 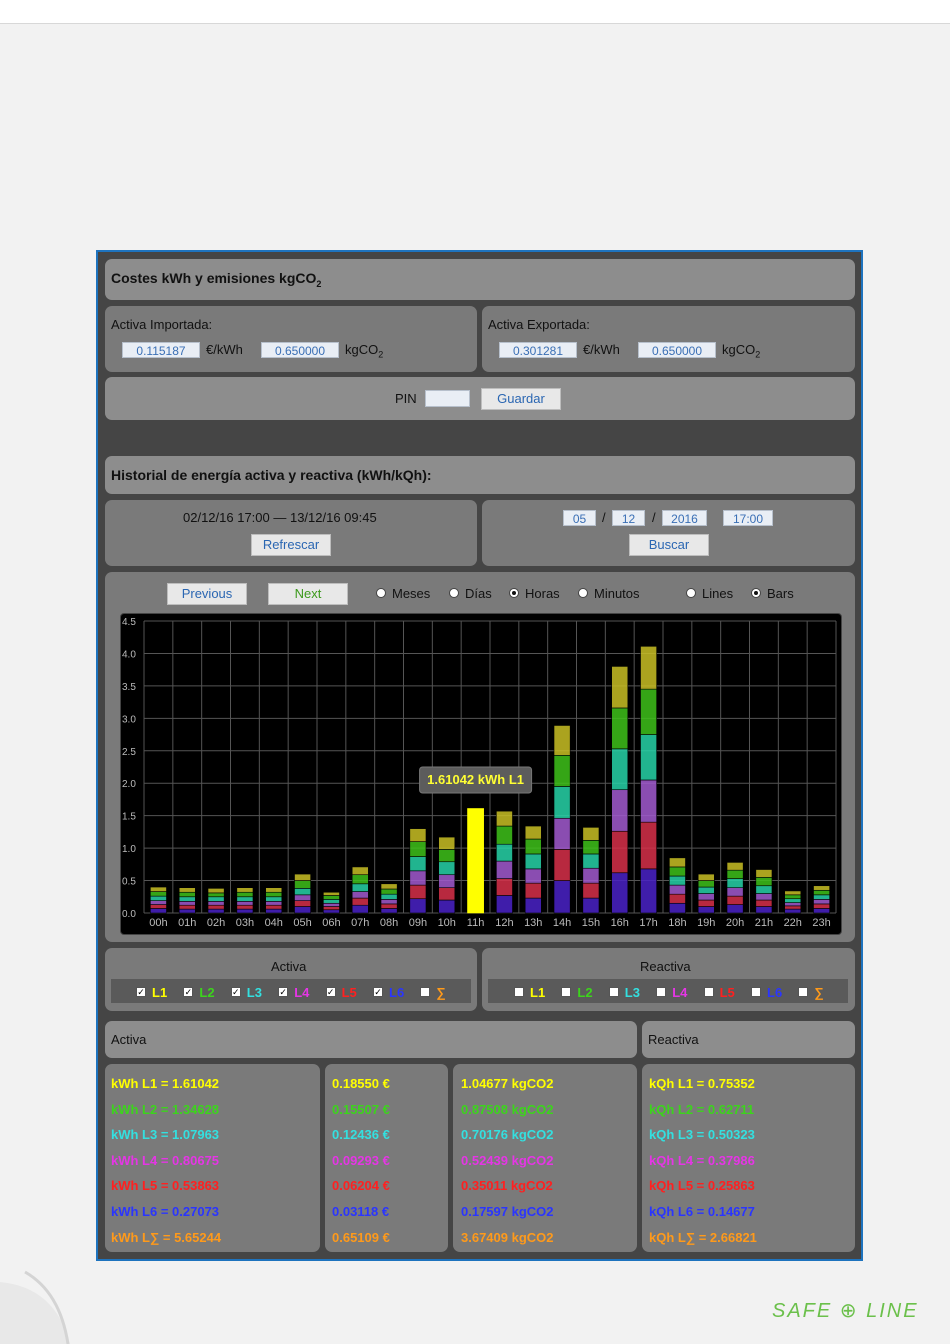 I want to click on summary-cost-value: 0.12436 €, so click(x=361, y=1135).